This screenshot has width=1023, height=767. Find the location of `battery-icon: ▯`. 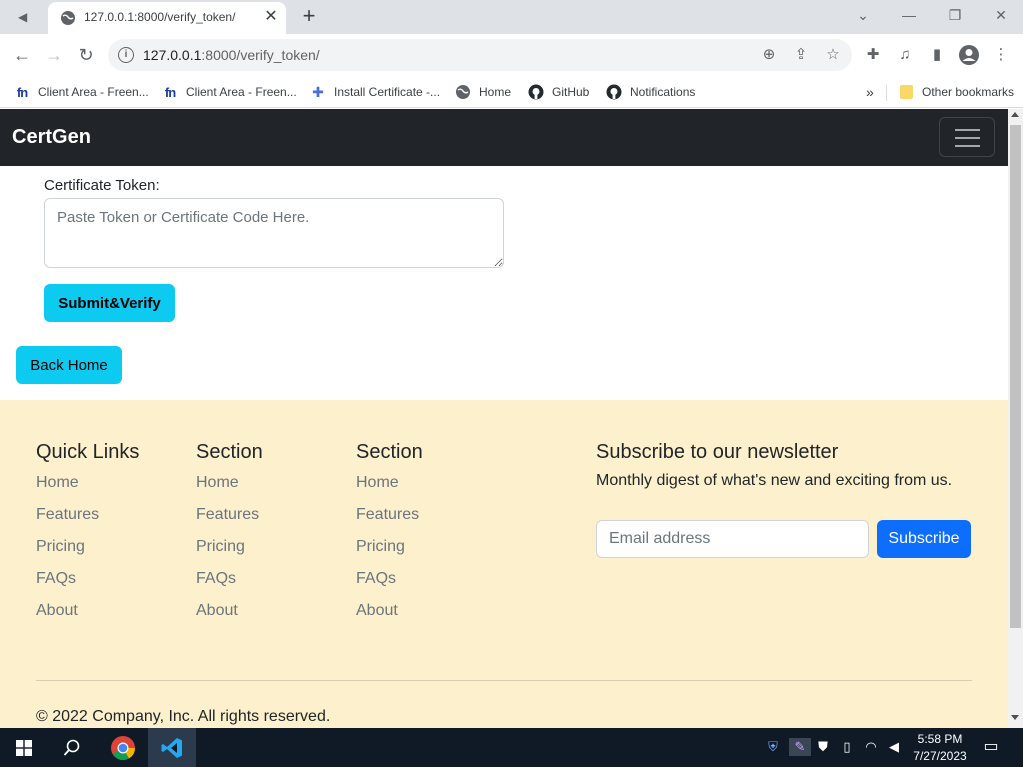

battery-icon: ▯ is located at coordinates (847, 747).